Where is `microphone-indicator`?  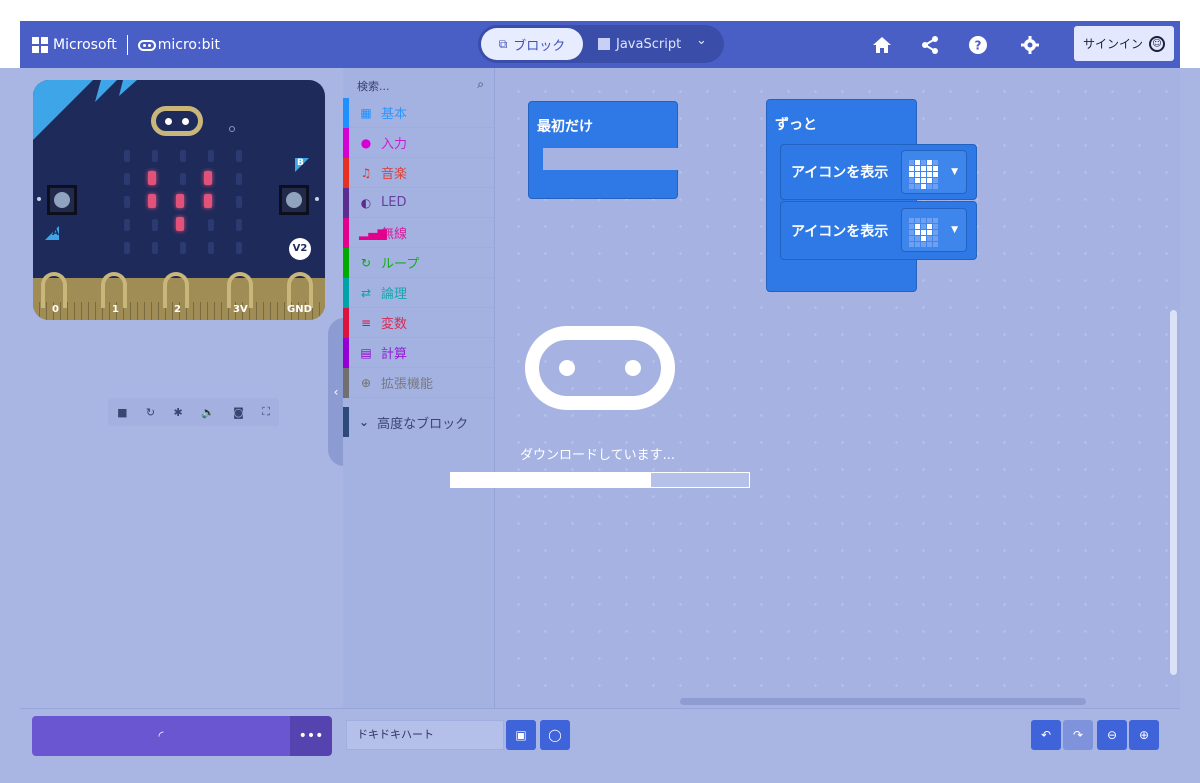 microphone-indicator is located at coordinates (232, 129).